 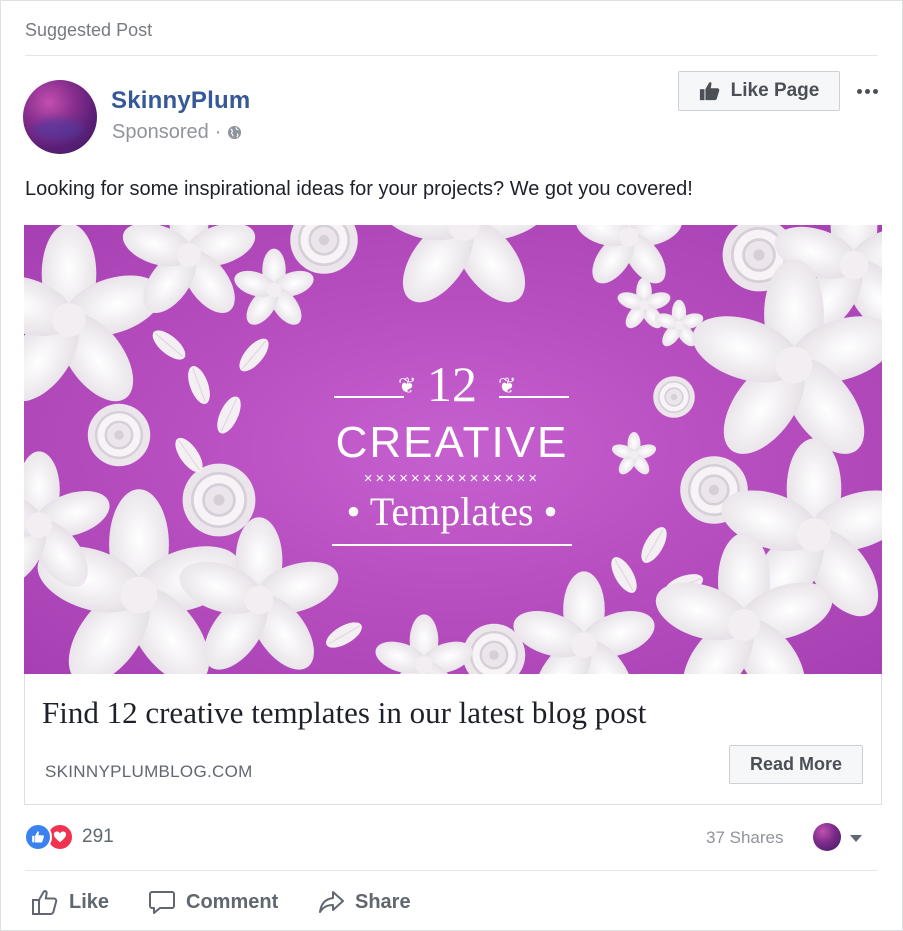 What do you see at coordinates (796, 764) in the screenshot?
I see `read-more-button: Read More` at bounding box center [796, 764].